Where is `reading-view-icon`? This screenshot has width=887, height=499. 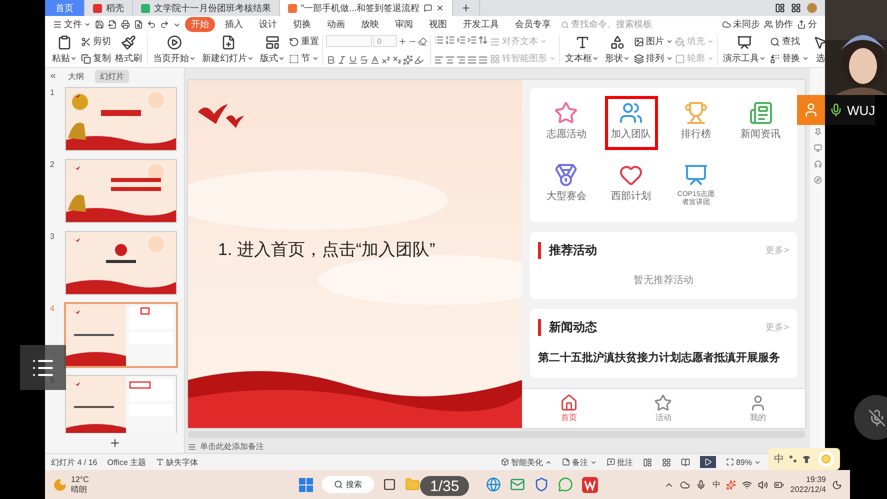 reading-view-icon is located at coordinates (685, 462).